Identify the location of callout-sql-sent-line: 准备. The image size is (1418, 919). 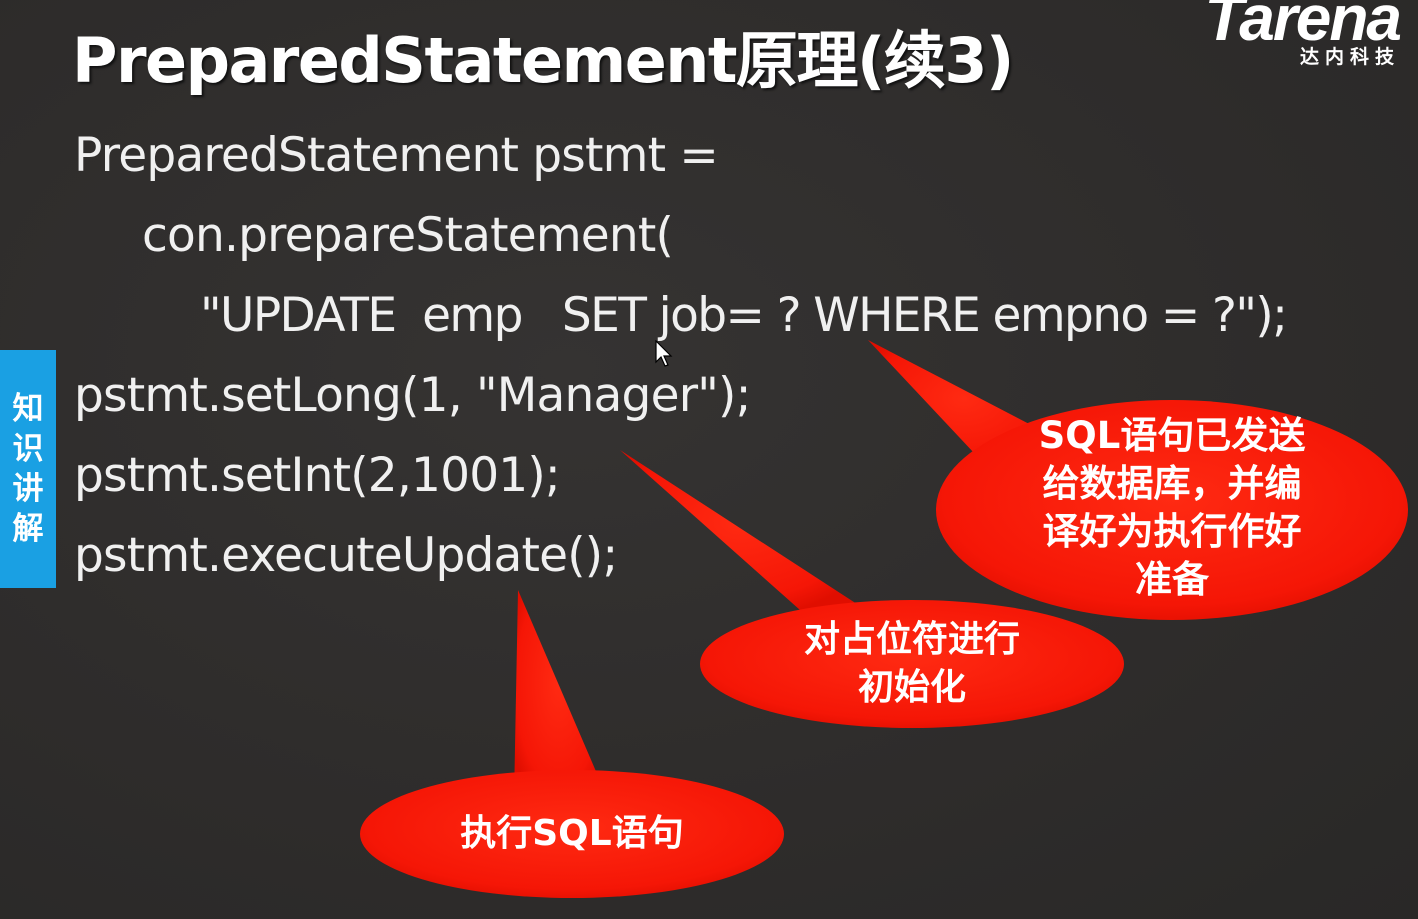
(1172, 579).